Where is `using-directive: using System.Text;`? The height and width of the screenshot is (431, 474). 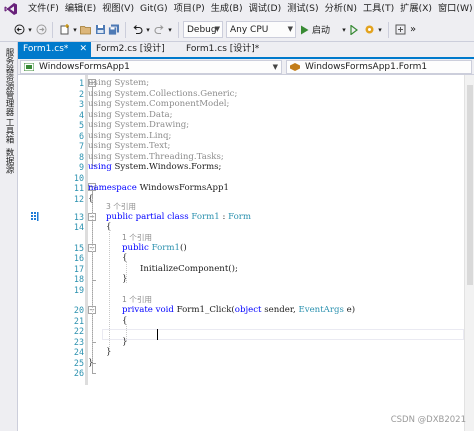 using-directive: using System.Text; is located at coordinates (129, 146).